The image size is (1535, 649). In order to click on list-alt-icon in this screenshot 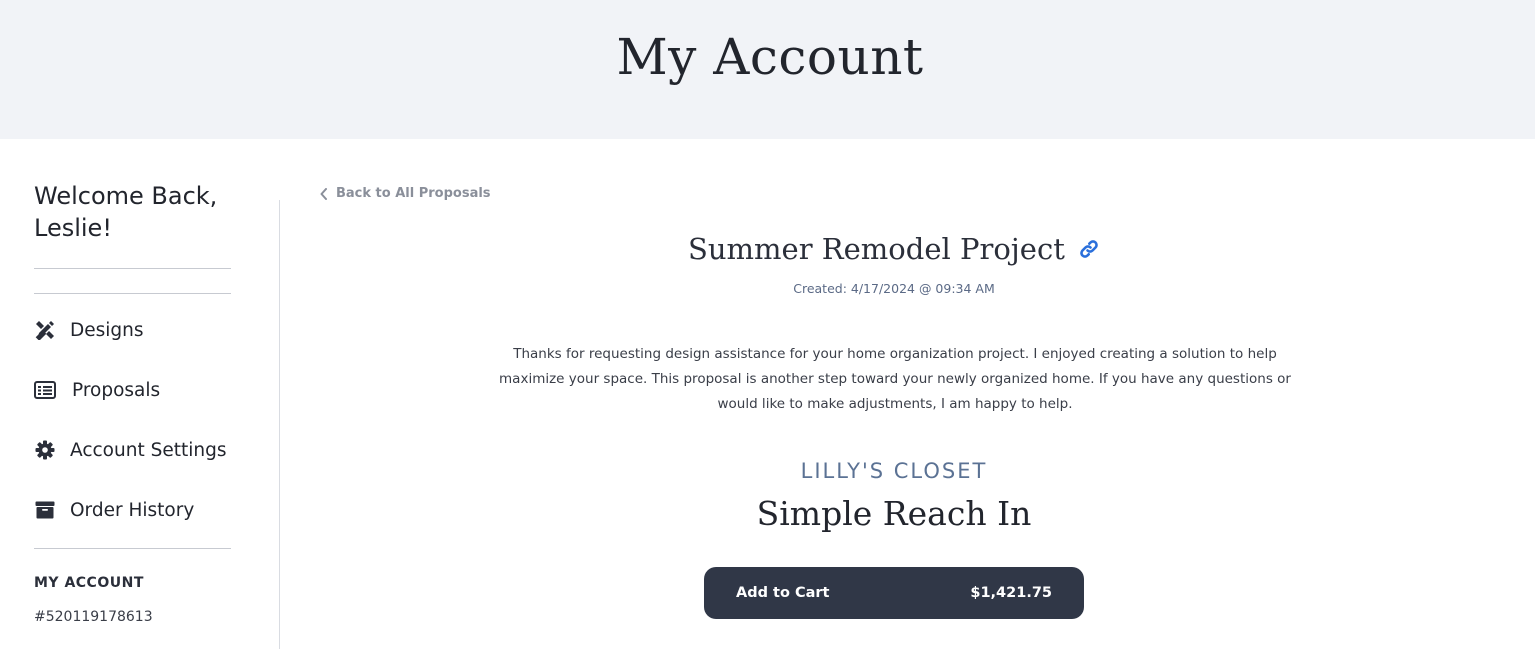, I will do `click(45, 390)`.